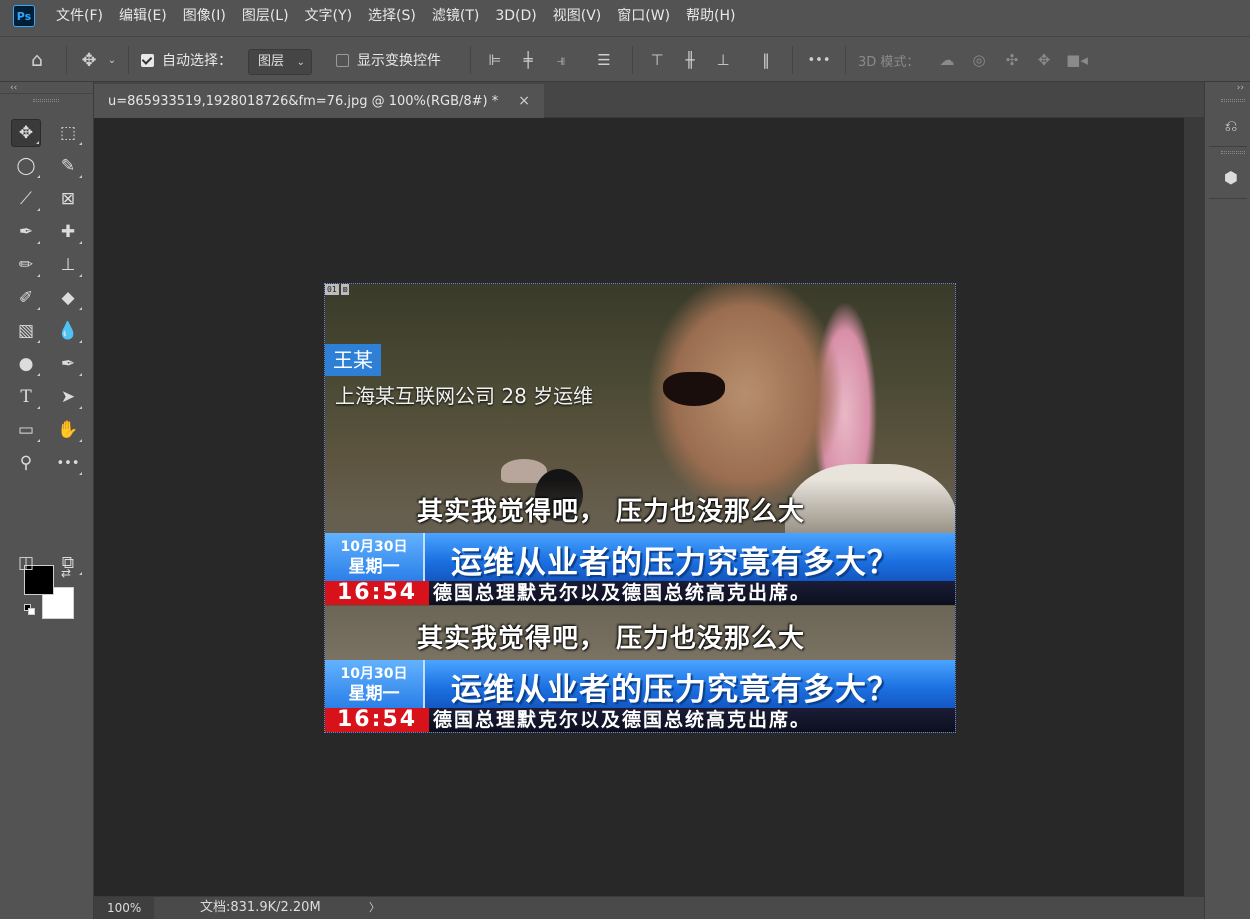  What do you see at coordinates (30, 610) in the screenshot?
I see `default-colors-icon` at bounding box center [30, 610].